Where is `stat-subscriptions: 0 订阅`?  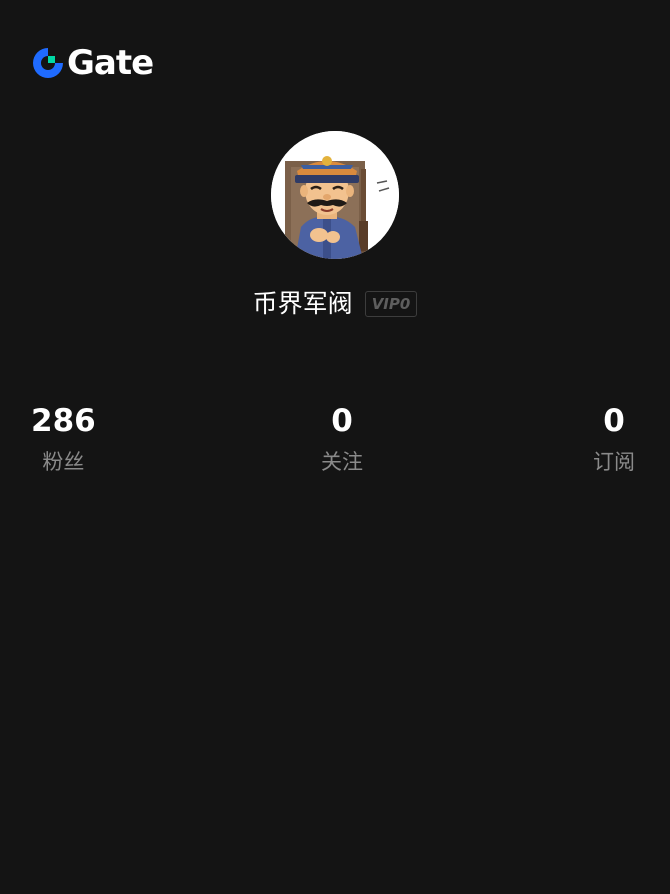 stat-subscriptions: 0 订阅 is located at coordinates (614, 440).